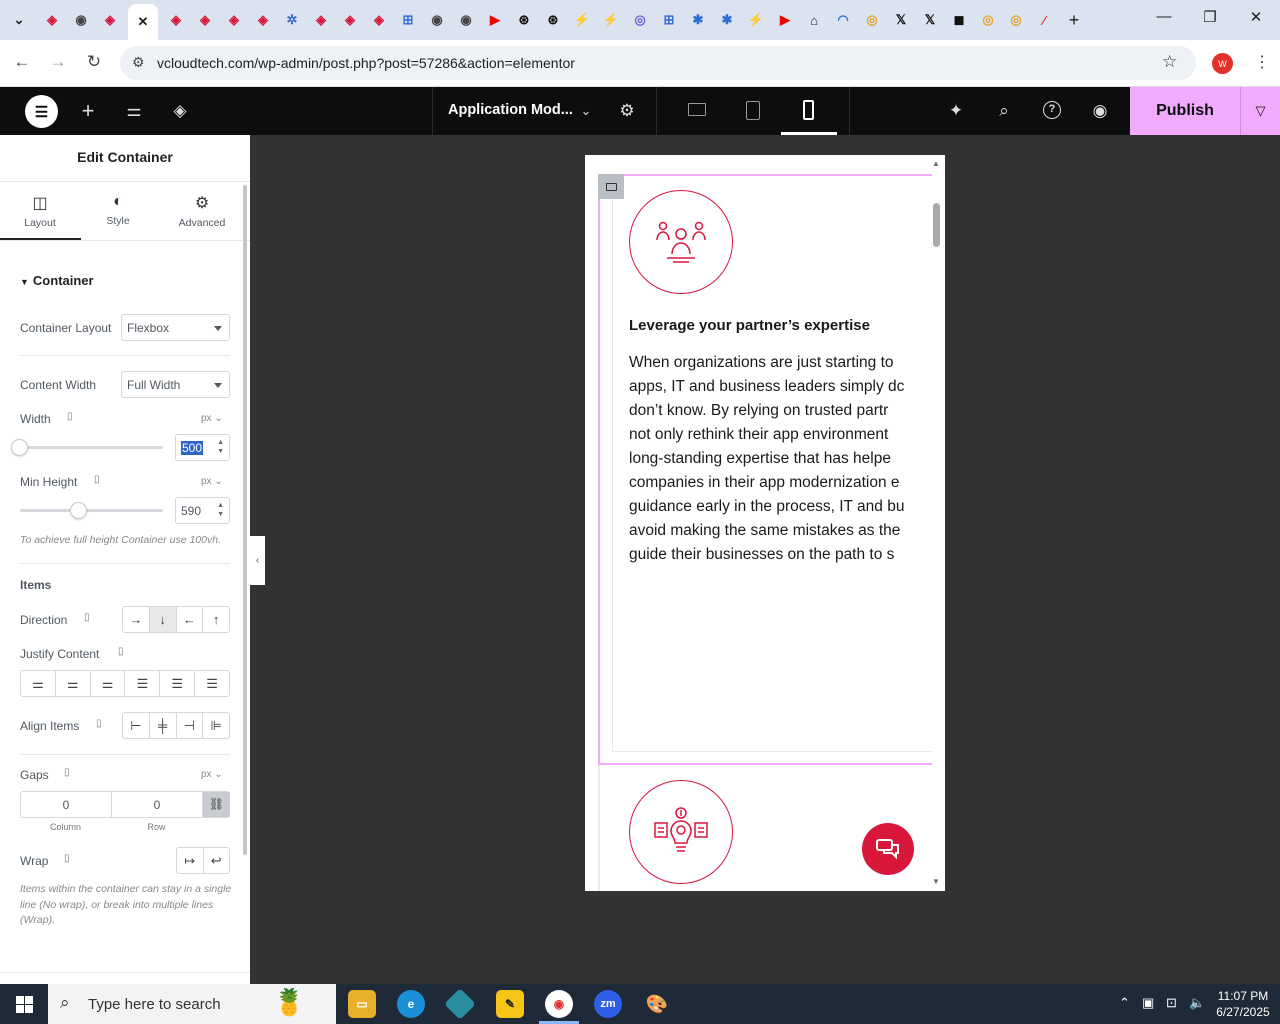  I want to click on tab-advanced: ⚙ Advanced, so click(202, 211).